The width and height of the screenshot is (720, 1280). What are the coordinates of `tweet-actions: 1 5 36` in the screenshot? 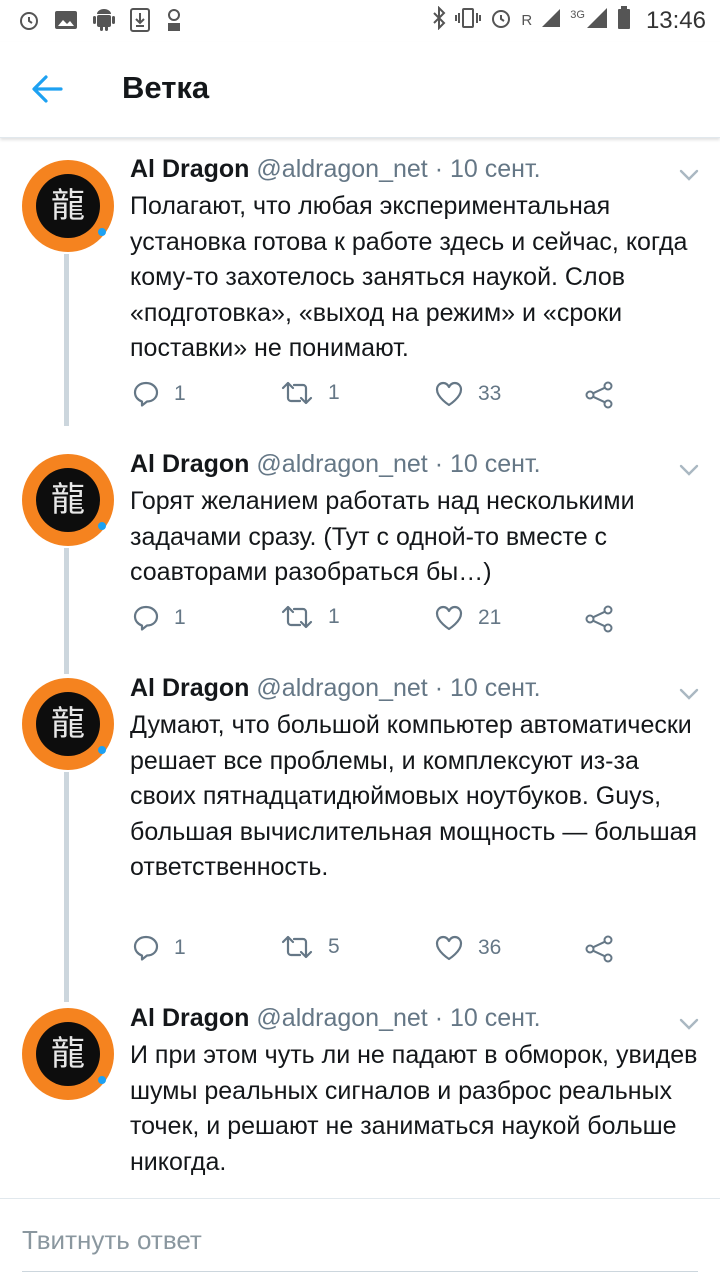 It's located at (375, 952).